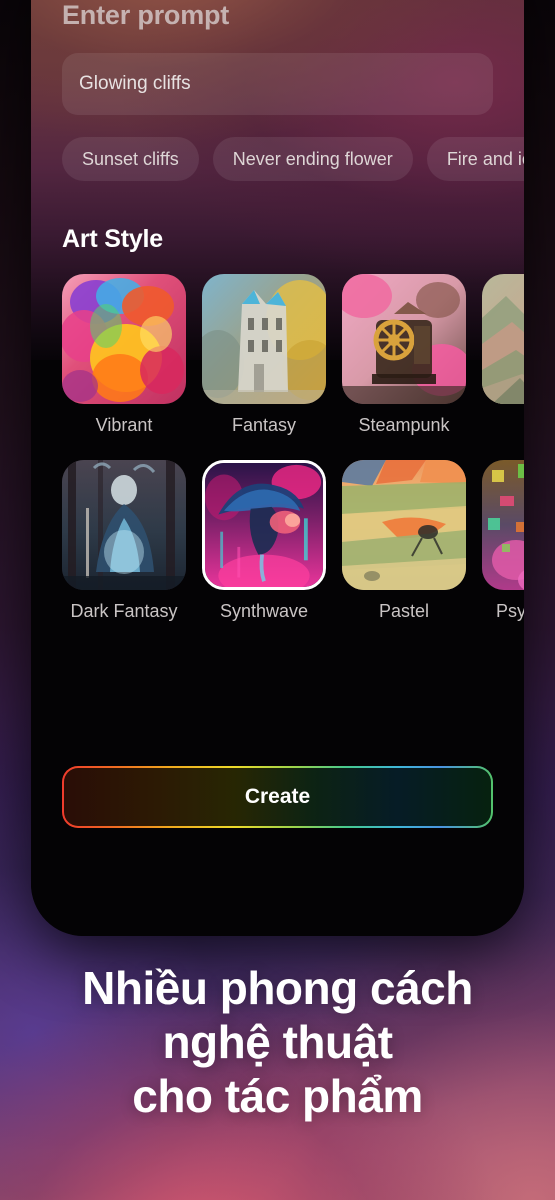 The width and height of the screenshot is (555, 1200). I want to click on promo-caption: Nhiều phong cách nghệ thuật cho tác phẩm, so click(277, 1042).